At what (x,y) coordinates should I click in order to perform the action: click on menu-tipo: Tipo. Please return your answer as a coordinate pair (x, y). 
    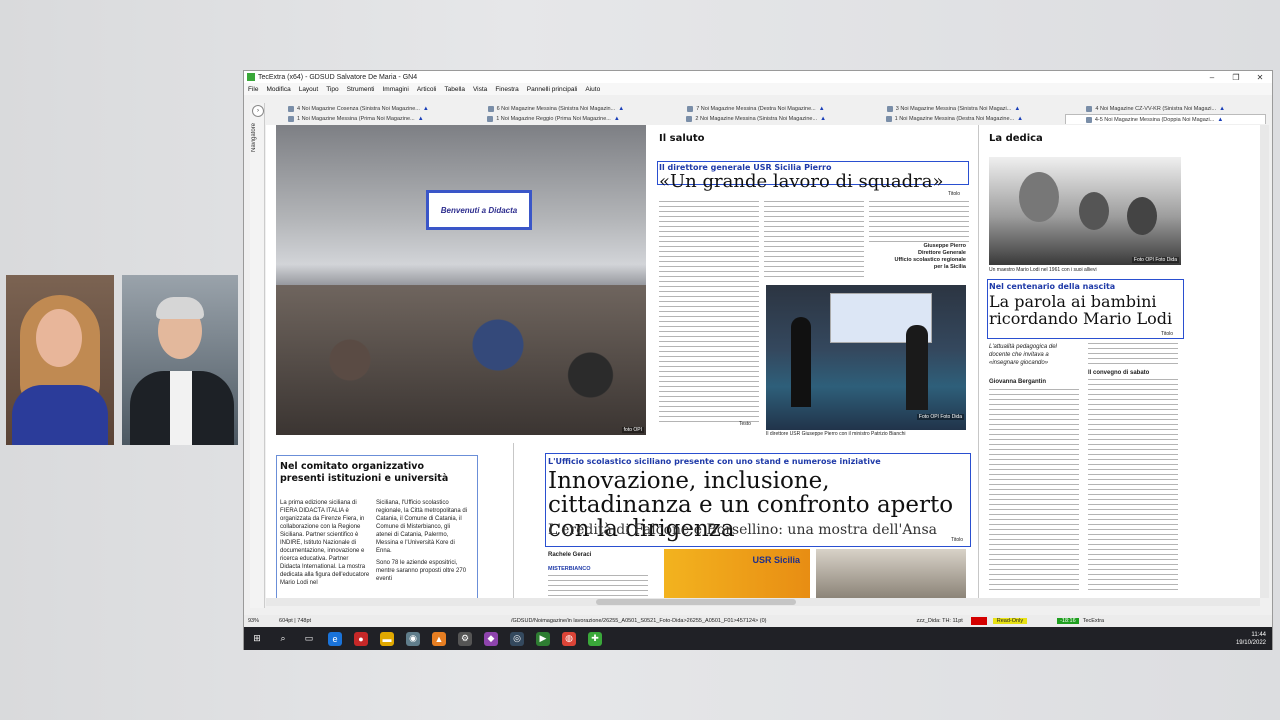
    Looking at the image, I should click on (332, 89).